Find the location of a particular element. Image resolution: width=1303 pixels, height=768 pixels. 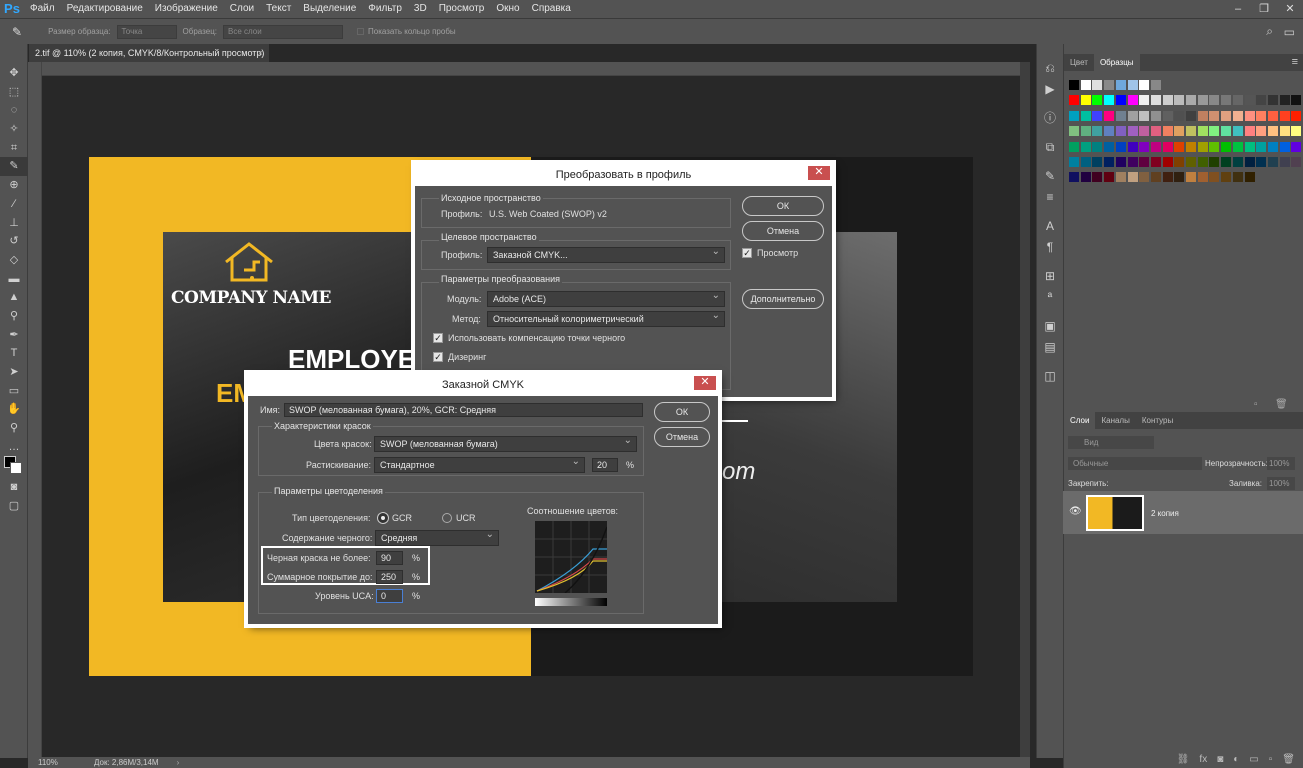

panel-menu-icon: ≡ is located at coordinates (1295, 62).